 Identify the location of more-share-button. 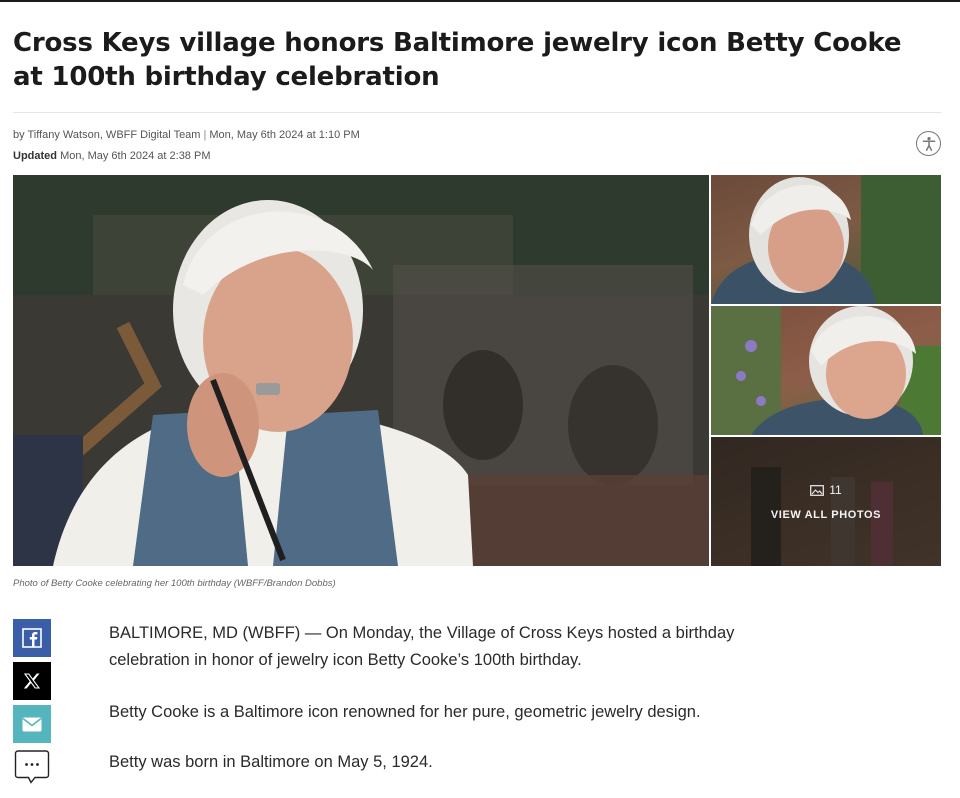
(32, 767).